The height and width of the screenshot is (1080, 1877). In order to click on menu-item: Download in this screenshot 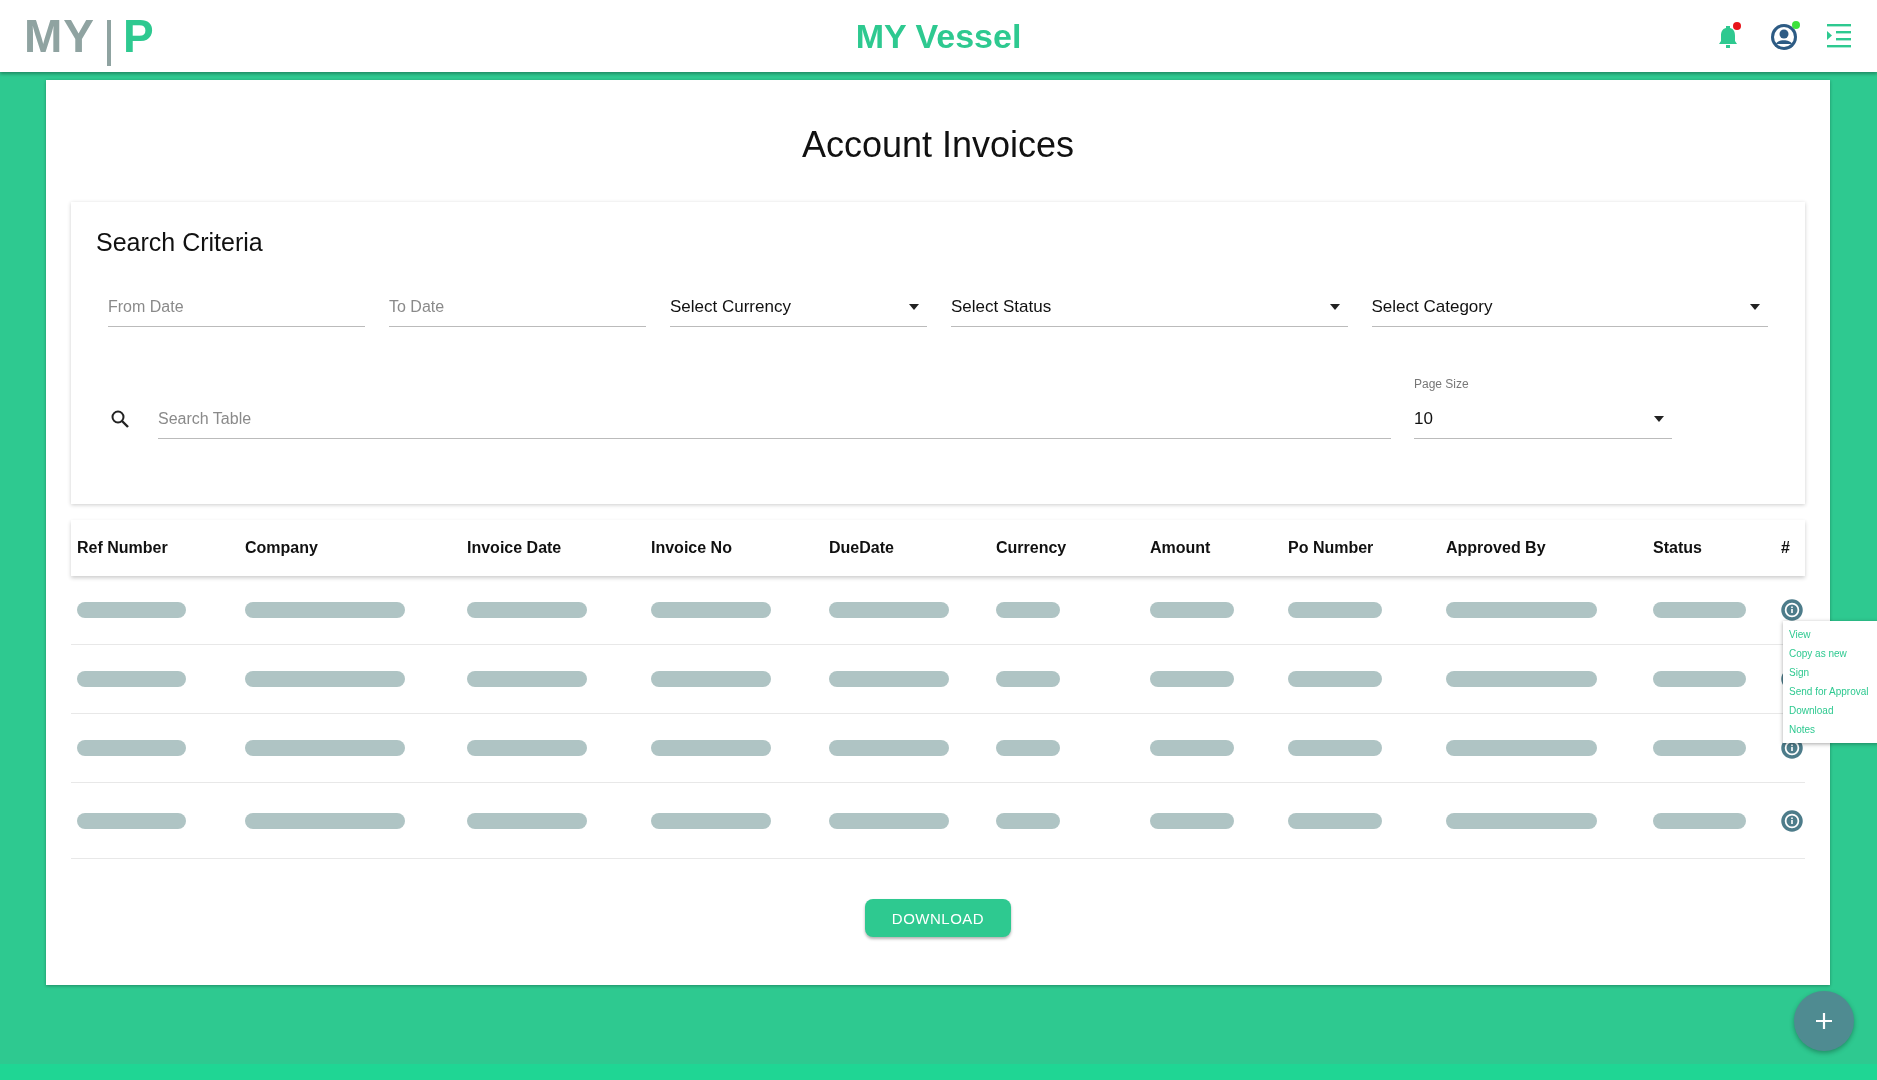, I will do `click(1831, 710)`.